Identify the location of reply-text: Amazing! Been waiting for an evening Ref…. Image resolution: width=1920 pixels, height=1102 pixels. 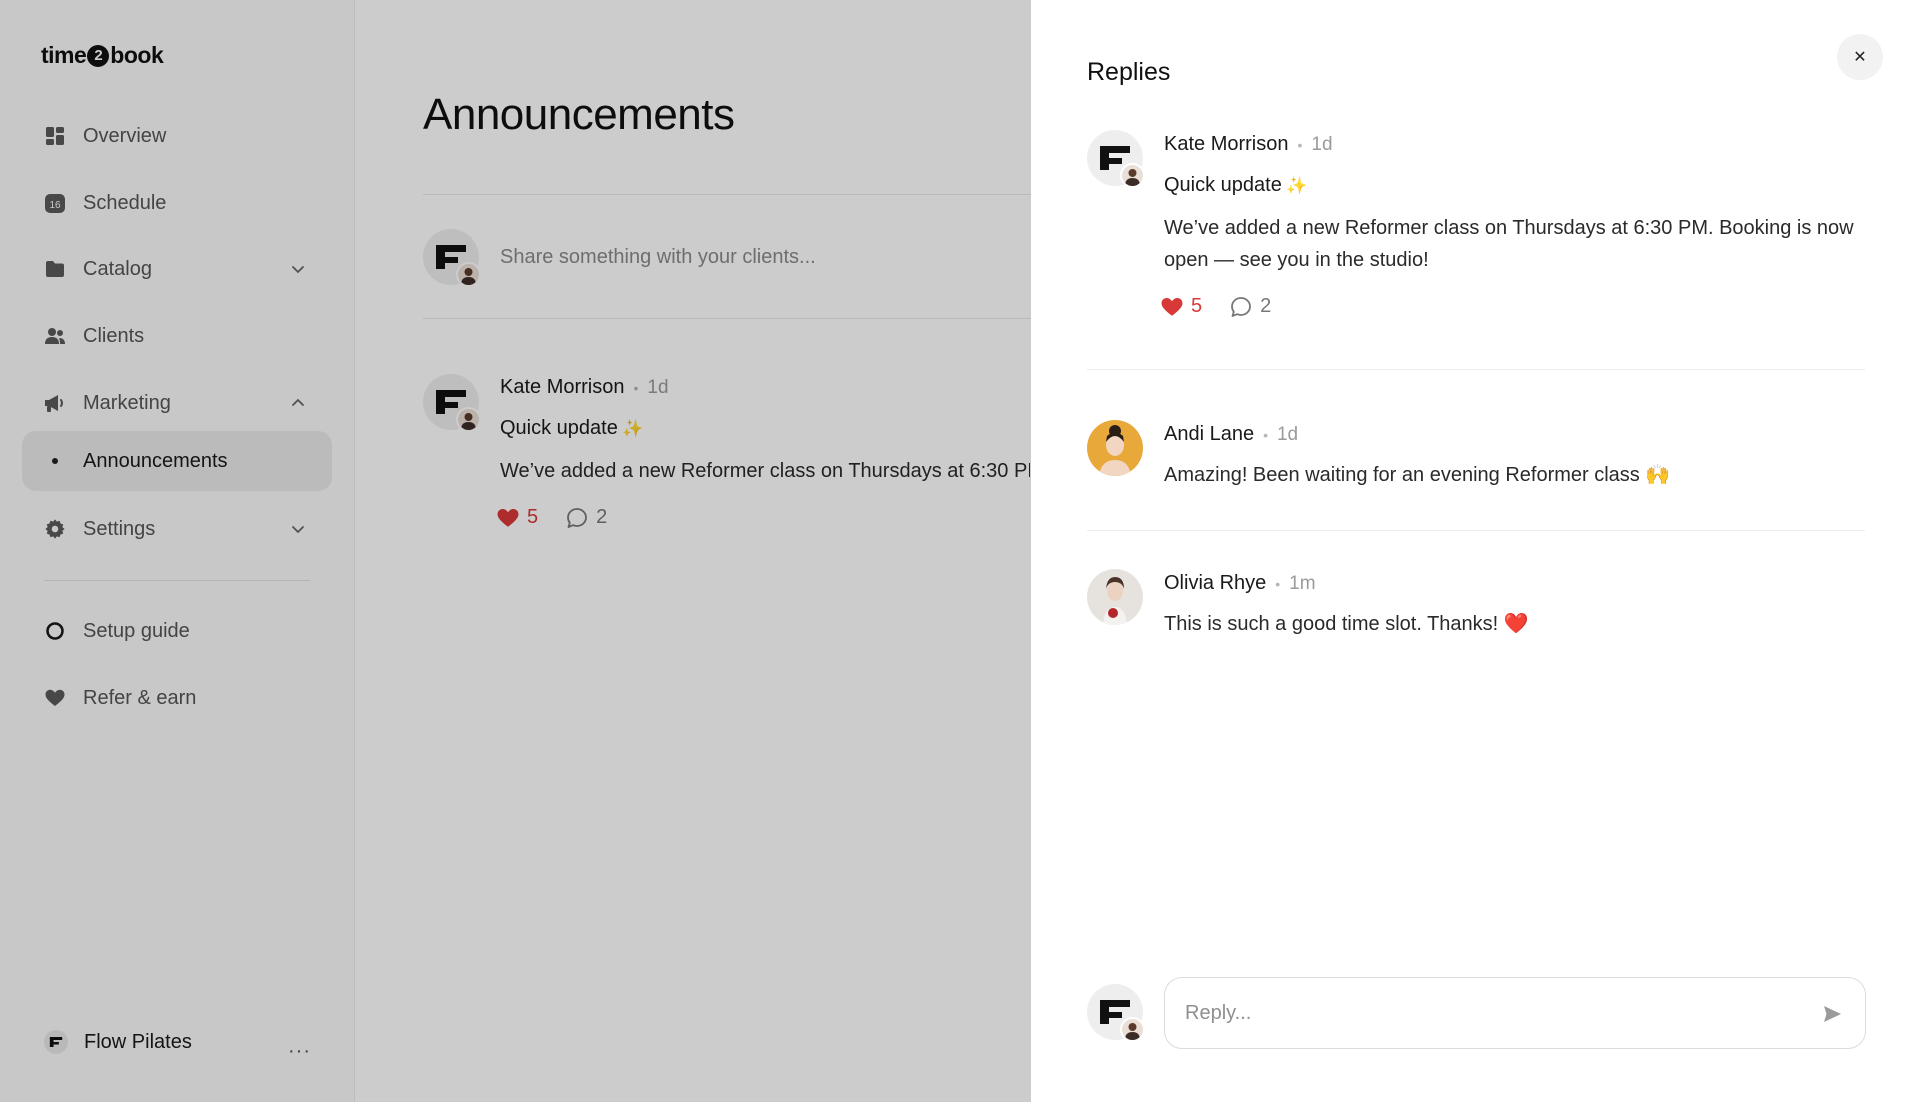
(1417, 475).